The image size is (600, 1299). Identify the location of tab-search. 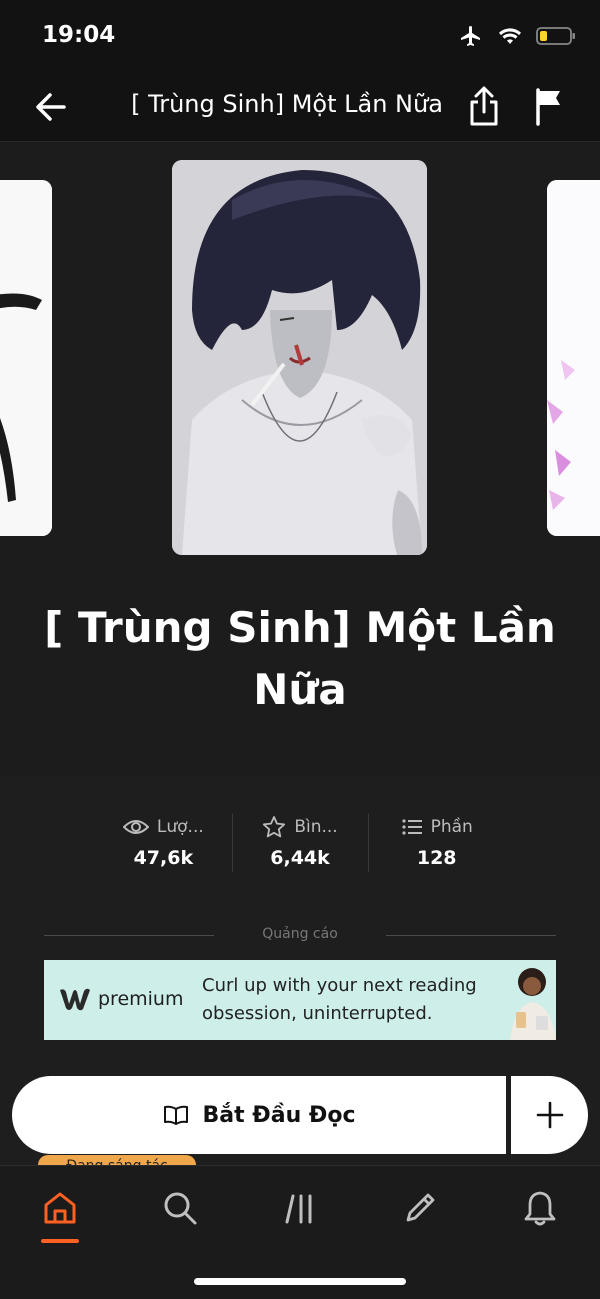
(180, 1208).